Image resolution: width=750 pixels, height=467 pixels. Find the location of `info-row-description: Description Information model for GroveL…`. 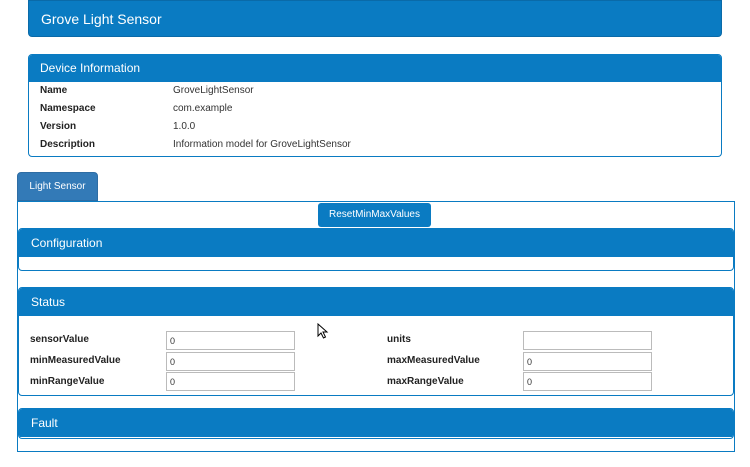

info-row-description: Description Information model for GroveL… is located at coordinates (375, 145).